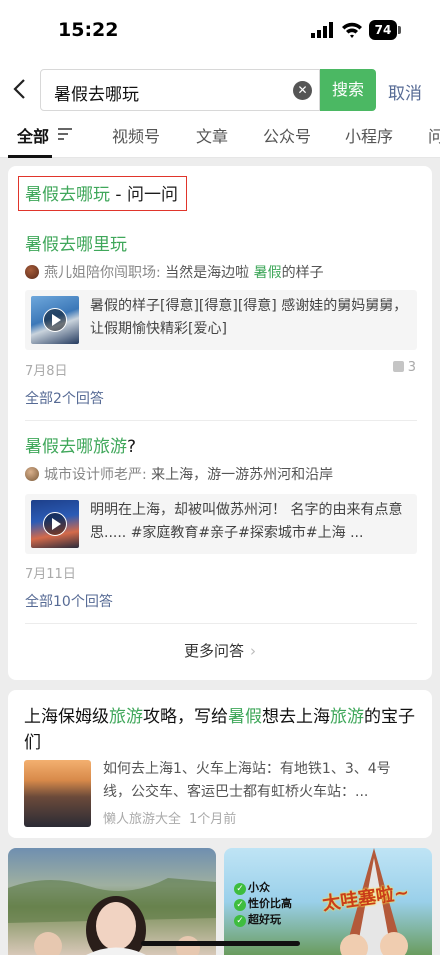  What do you see at coordinates (270, 903) in the screenshot?
I see `video-tag-label: 性价比高` at bounding box center [270, 903].